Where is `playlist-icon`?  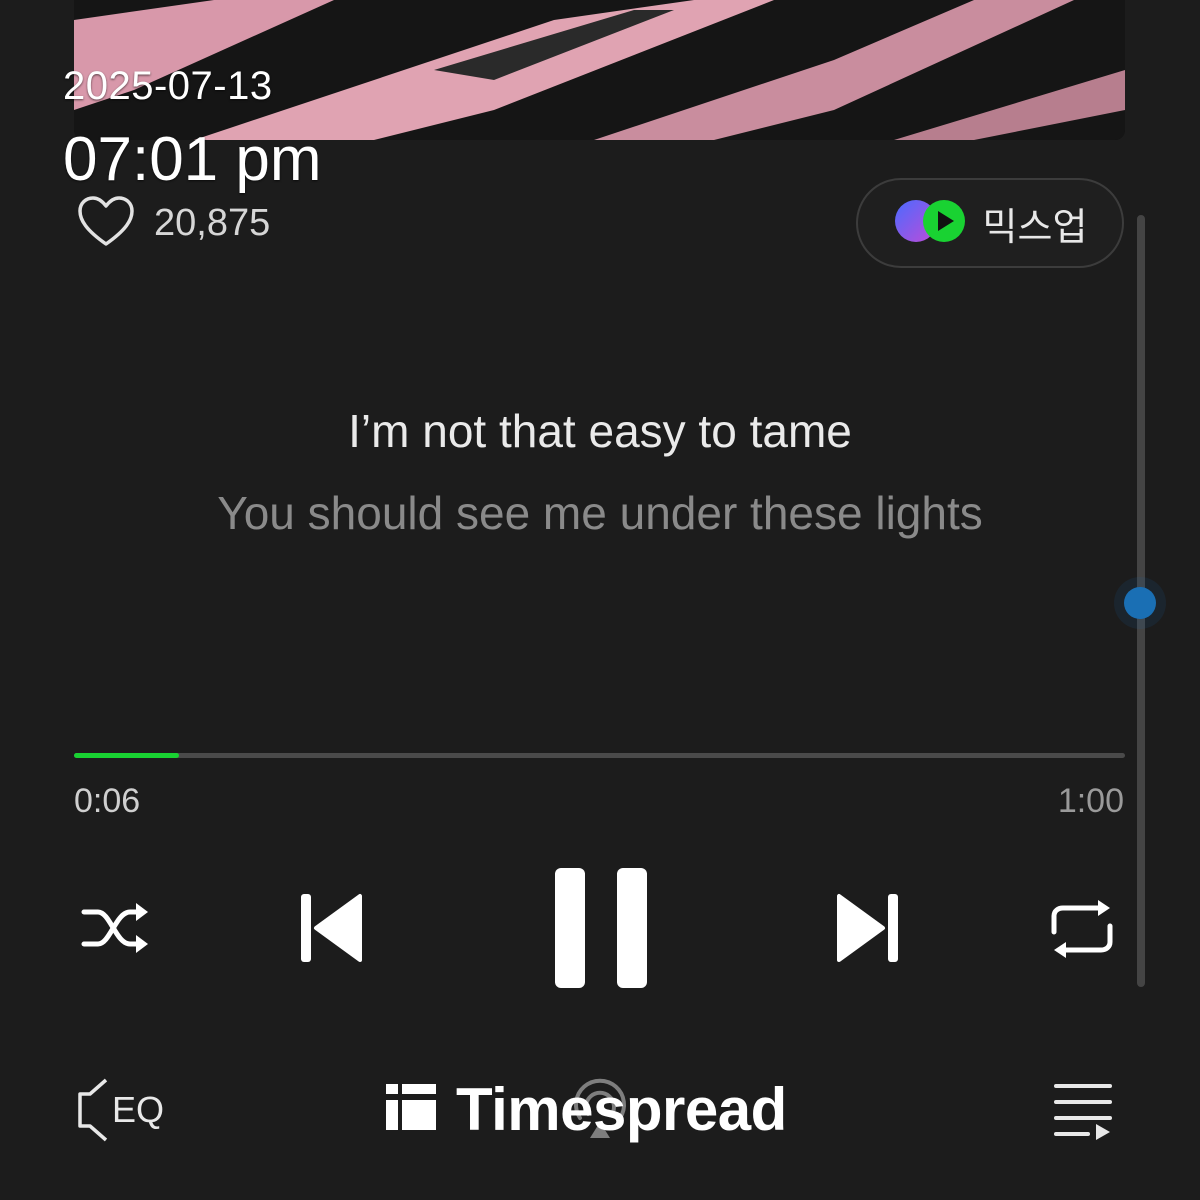 playlist-icon is located at coordinates (1083, 1111).